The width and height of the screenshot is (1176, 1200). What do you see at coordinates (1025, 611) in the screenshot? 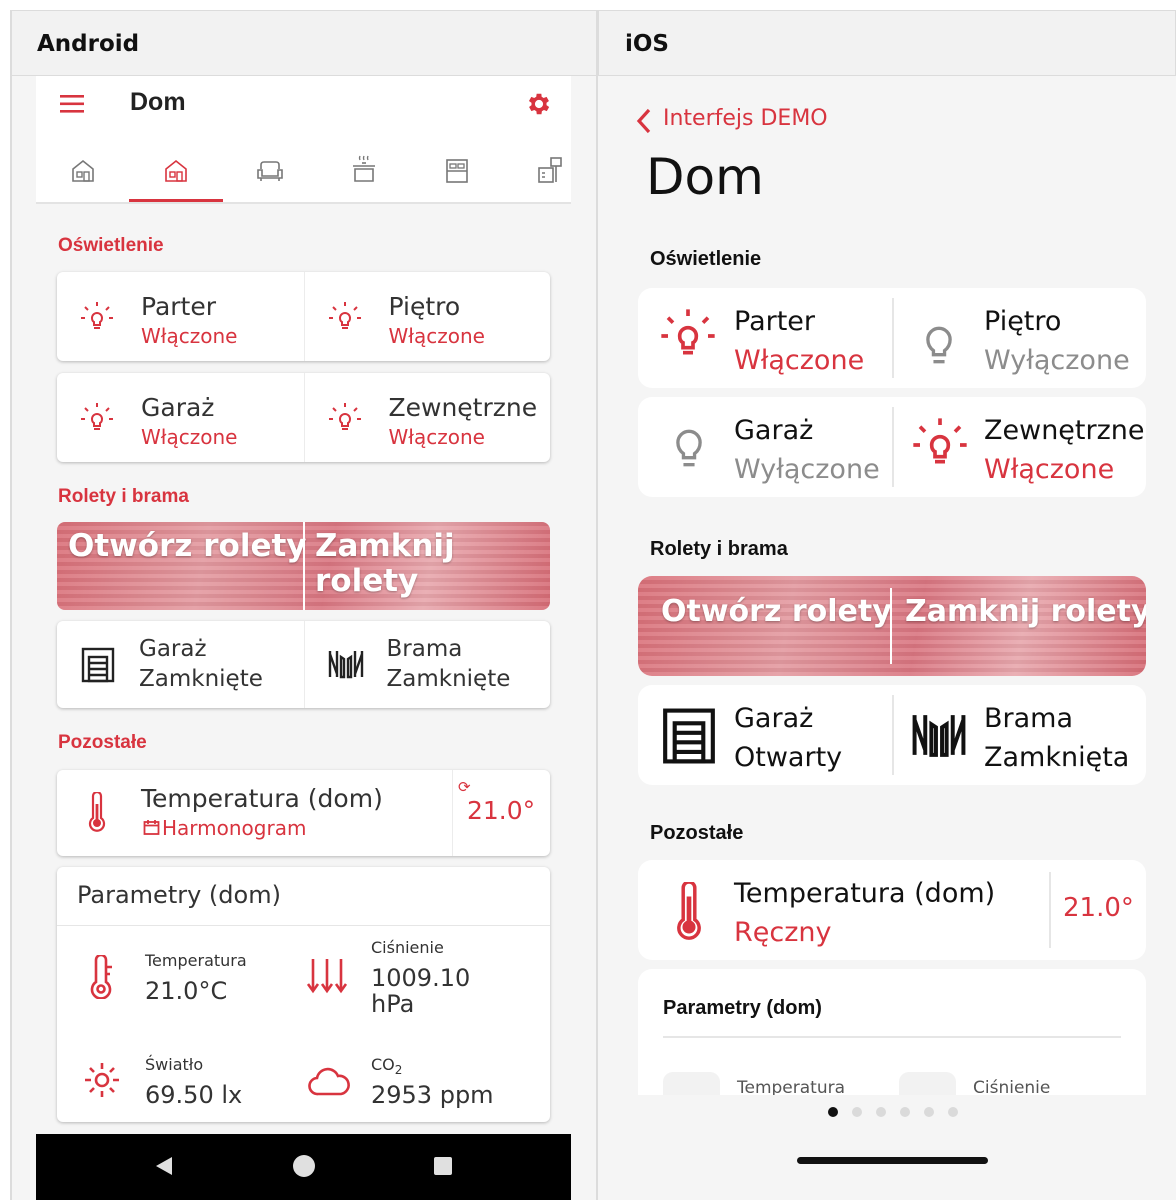
I see `close-blinds-button: Zamknij rolety` at bounding box center [1025, 611].